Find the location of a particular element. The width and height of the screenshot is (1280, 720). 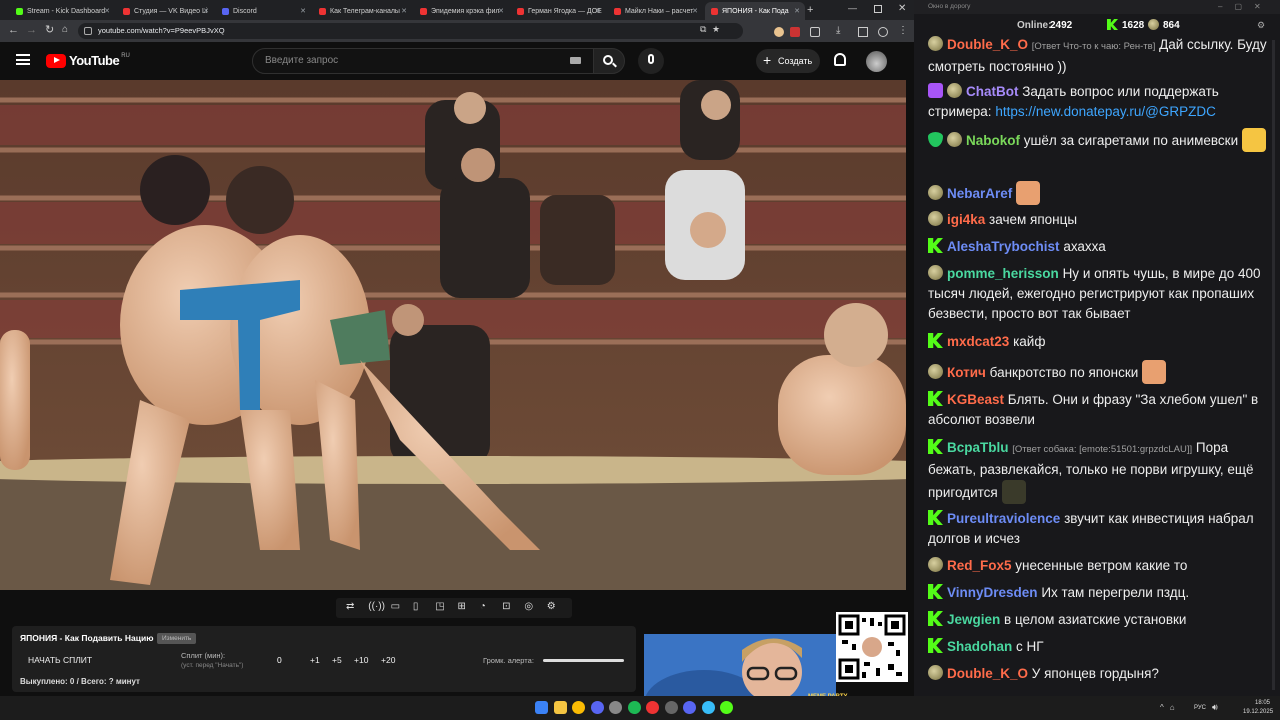

browser-tab: ЯПОНИЯ - Как Пода ✕ is located at coordinates (755, 11).